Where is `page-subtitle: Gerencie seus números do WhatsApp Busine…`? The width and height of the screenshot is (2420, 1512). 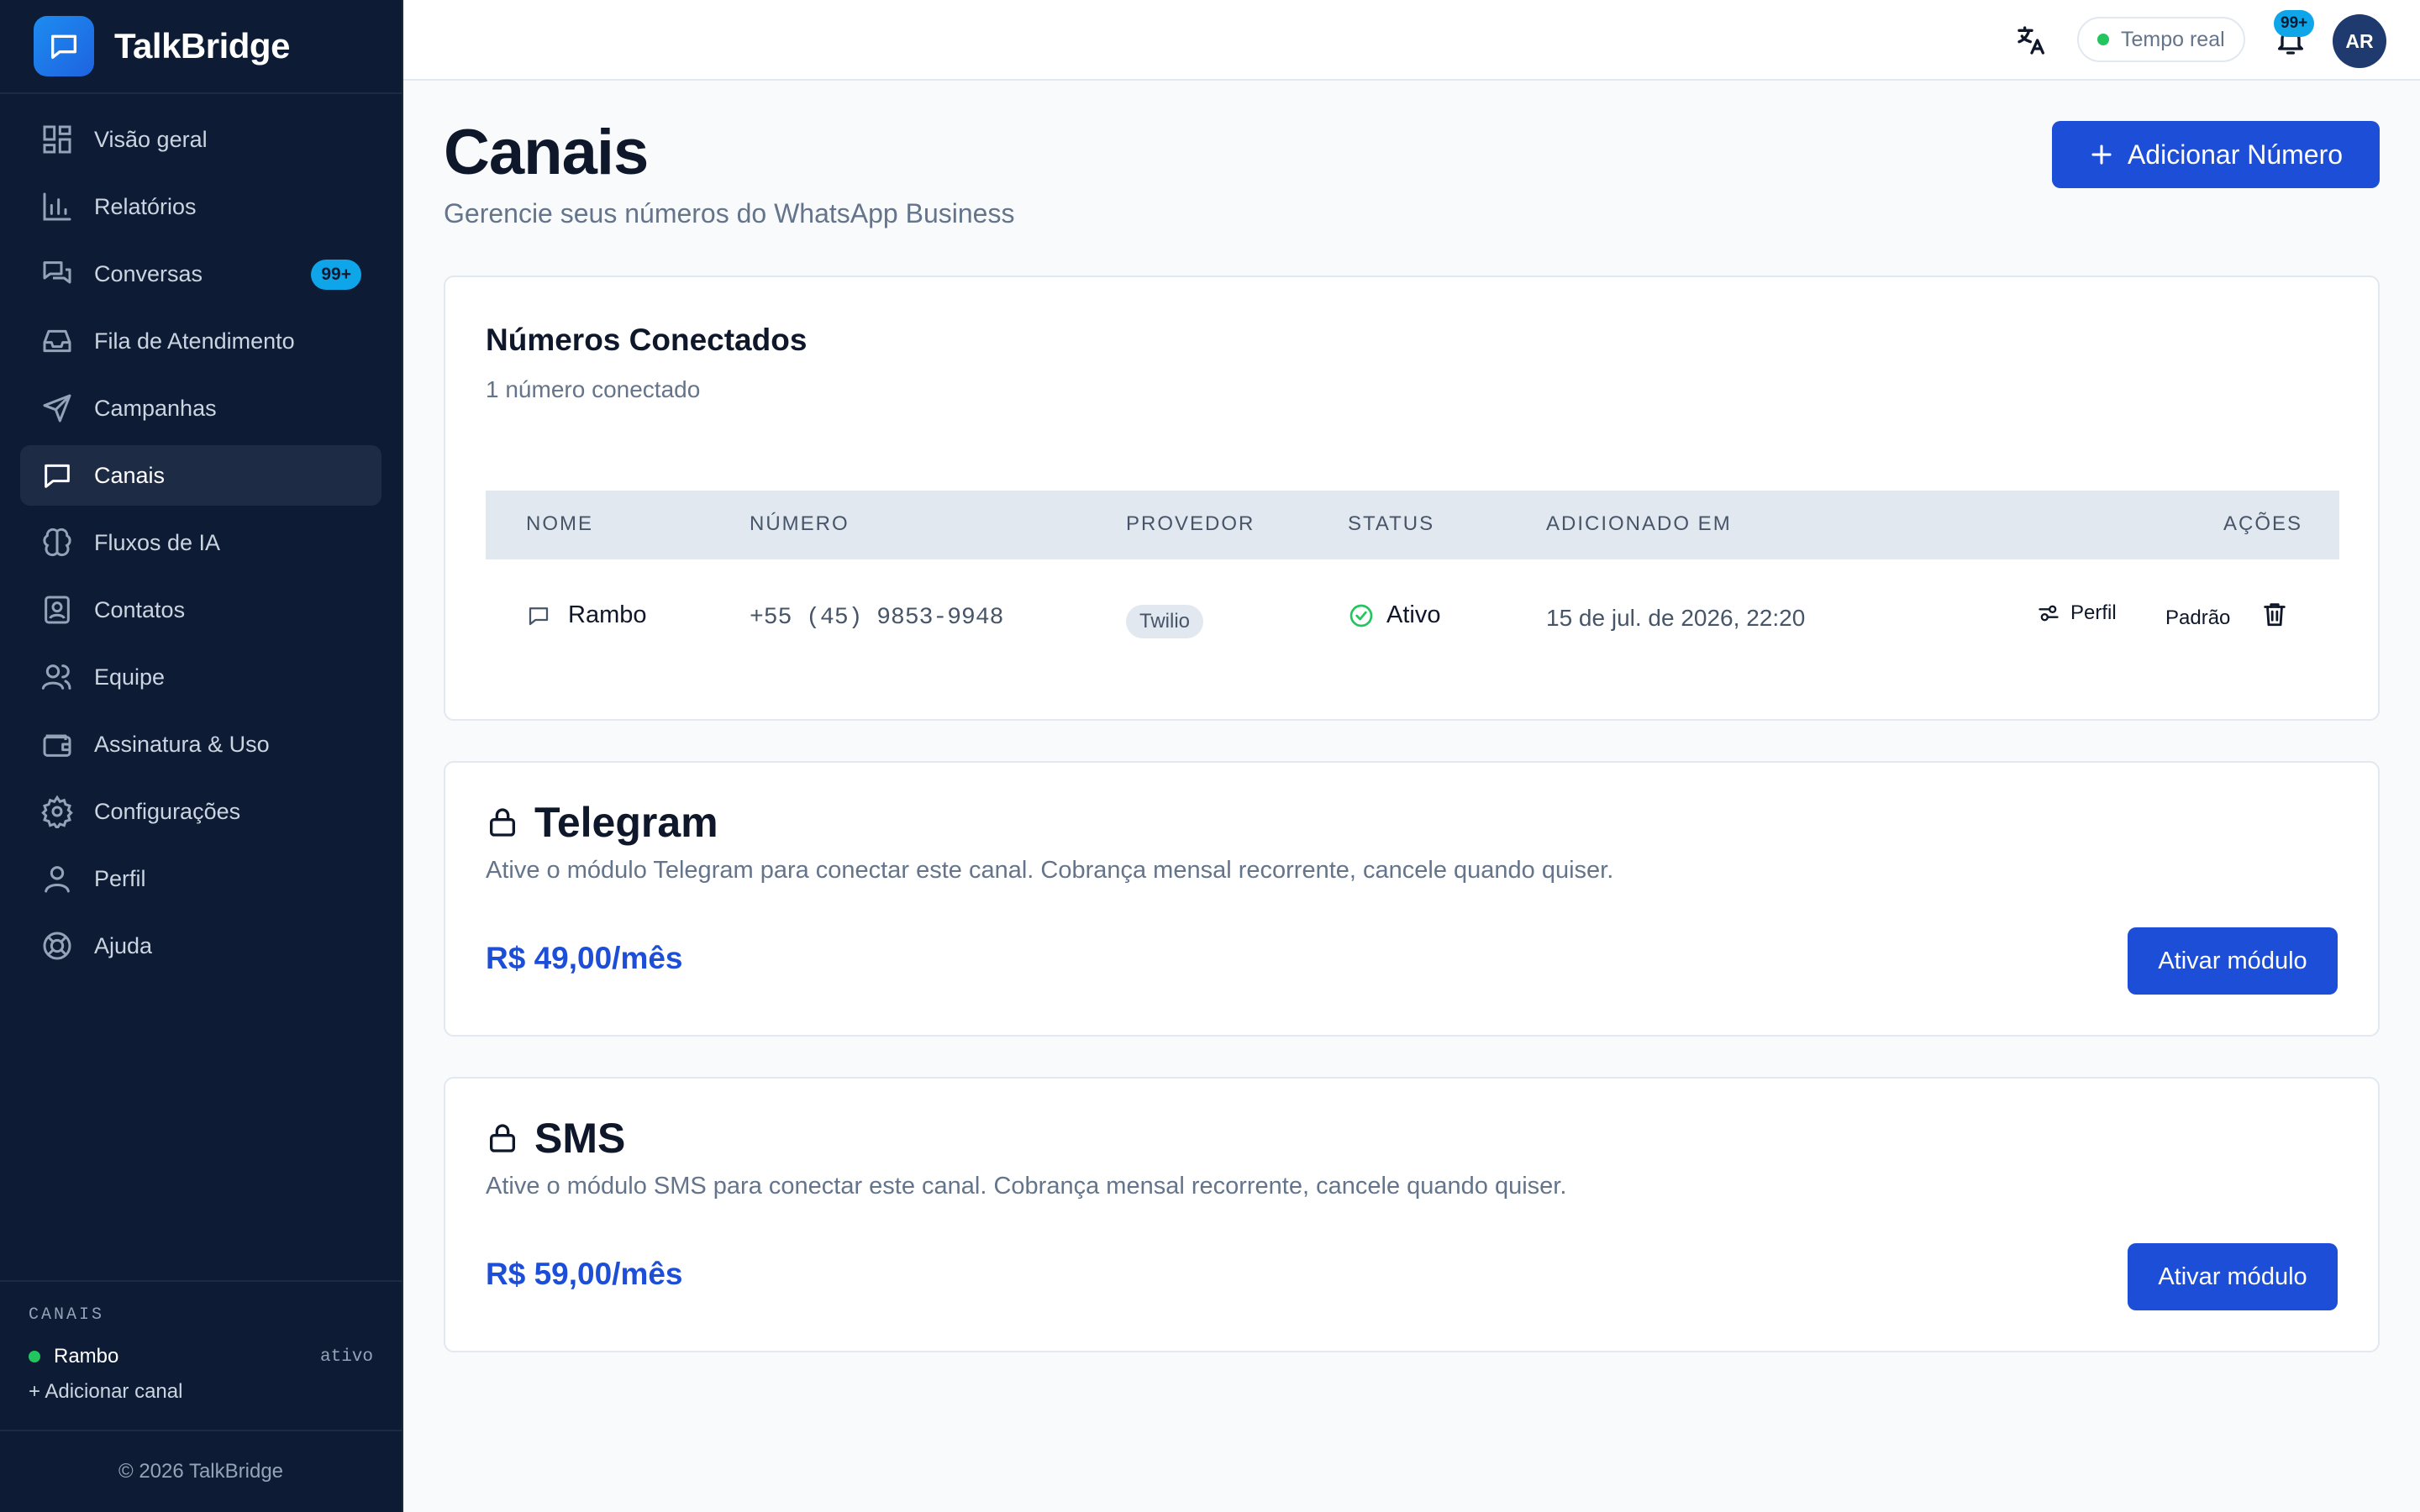
page-subtitle: Gerencie seus números do WhatsApp Busine… is located at coordinates (729, 213).